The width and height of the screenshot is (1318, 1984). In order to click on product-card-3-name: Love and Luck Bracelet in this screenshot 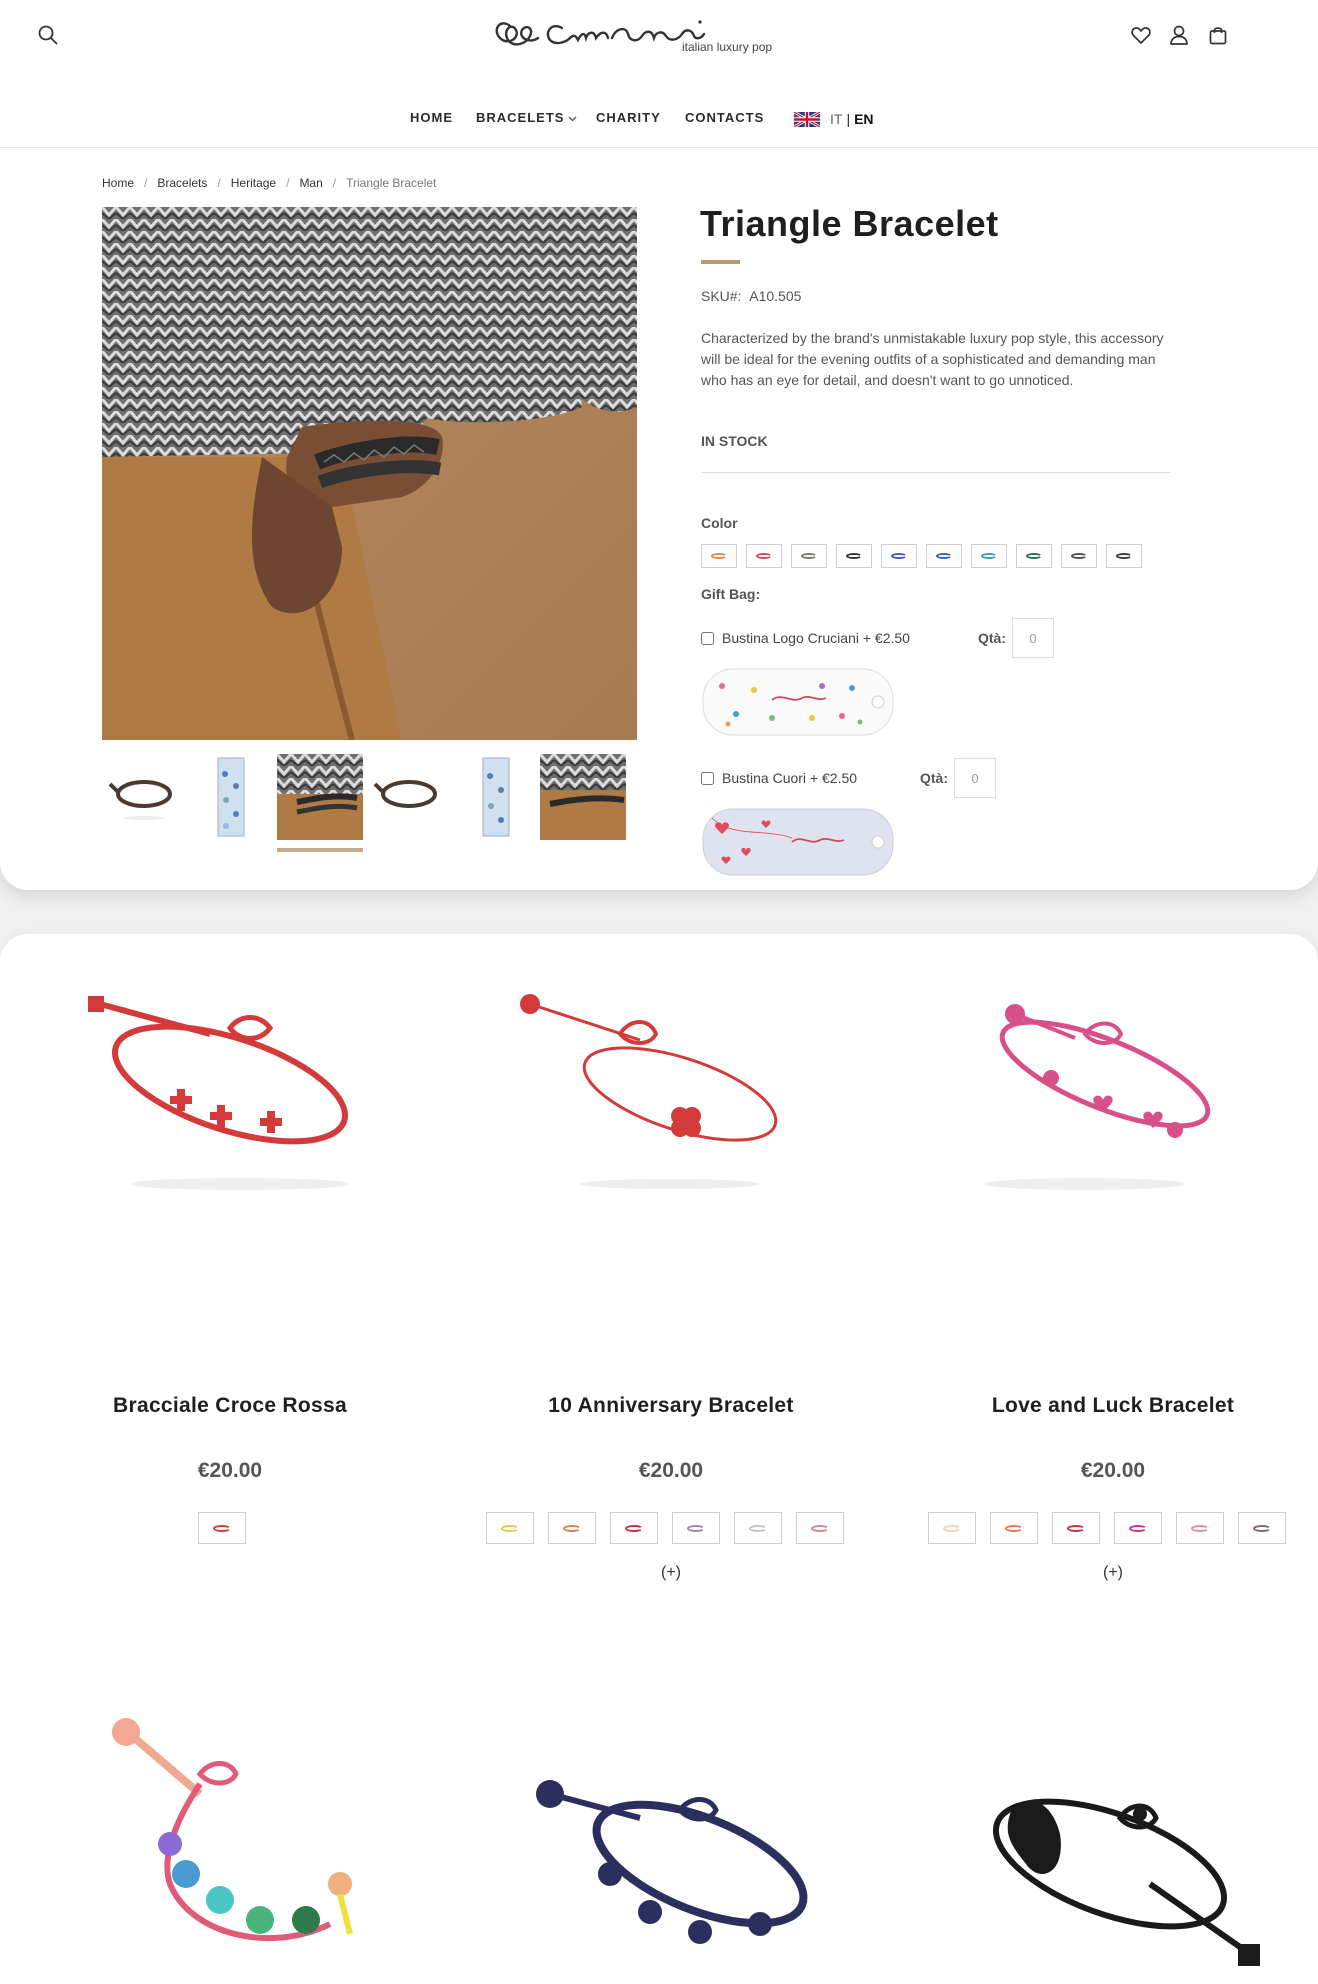, I will do `click(1105, 1406)`.